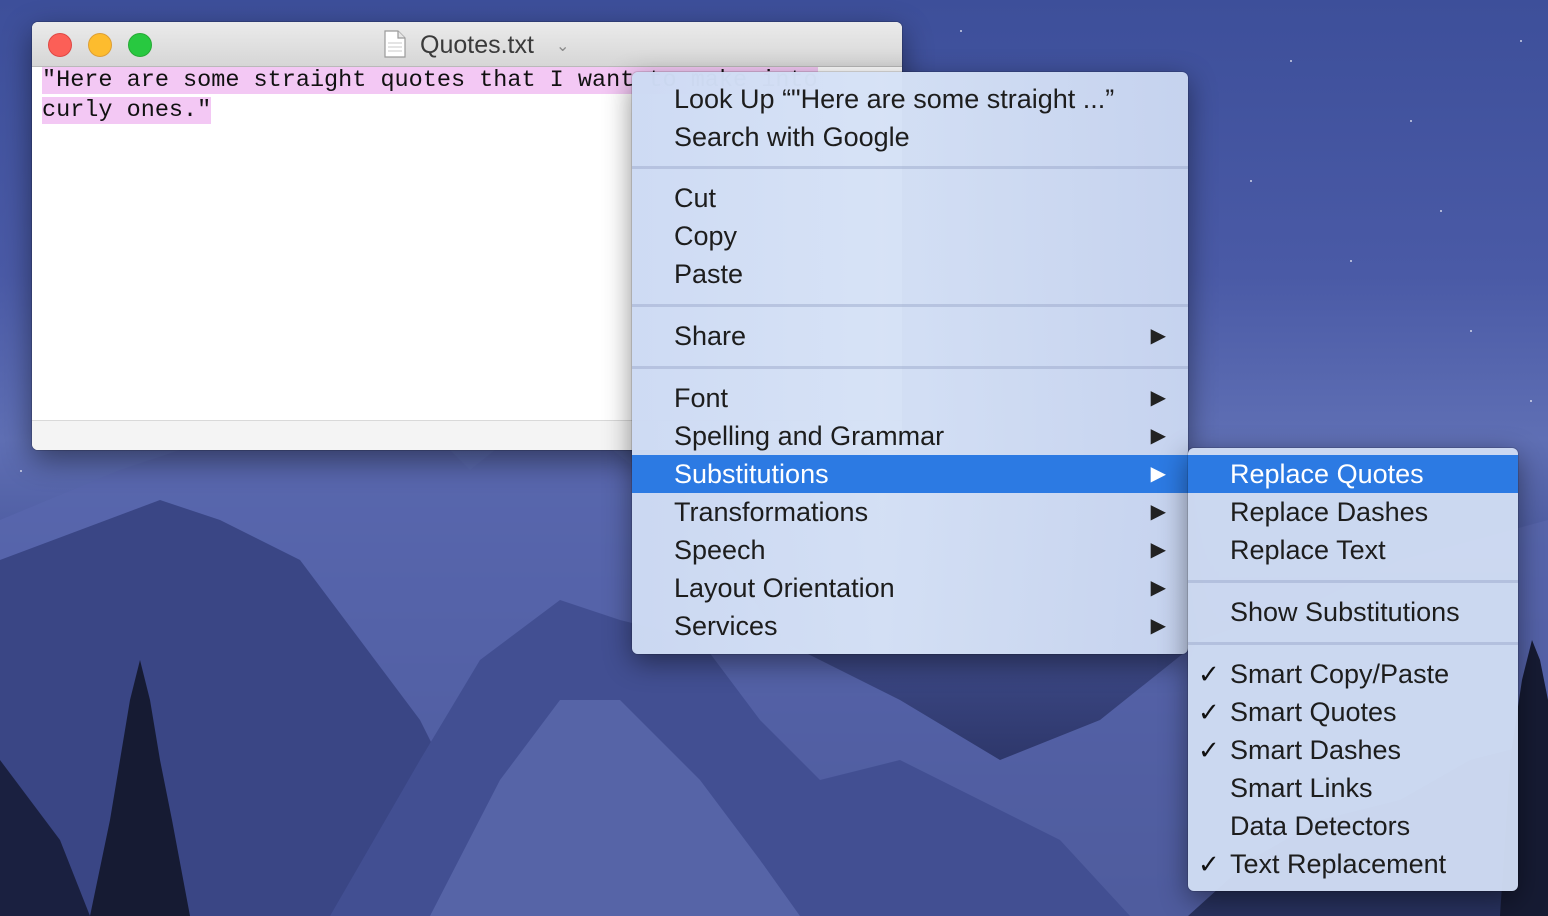  Describe the element at coordinates (60, 45) in the screenshot. I see `close-button` at that location.